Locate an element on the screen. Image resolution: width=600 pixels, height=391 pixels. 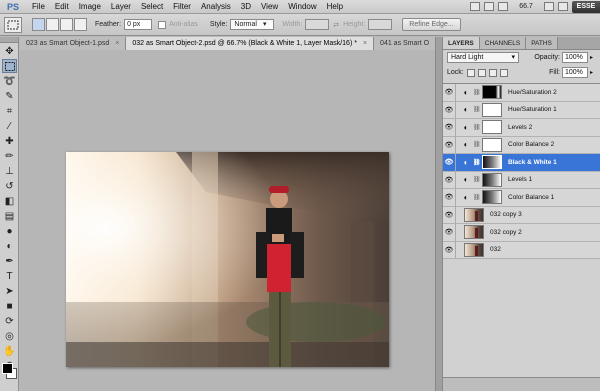
history-brush-icon: ↺ is located at coordinates (9, 186).